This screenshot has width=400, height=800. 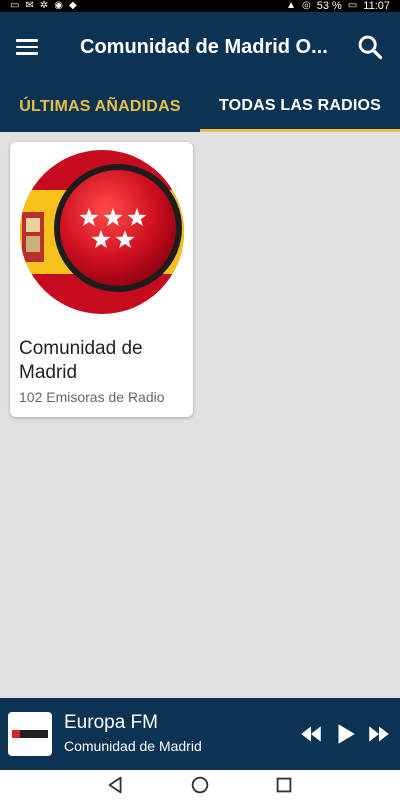 I want to click on signal-icon: ▲, so click(x=291, y=5).